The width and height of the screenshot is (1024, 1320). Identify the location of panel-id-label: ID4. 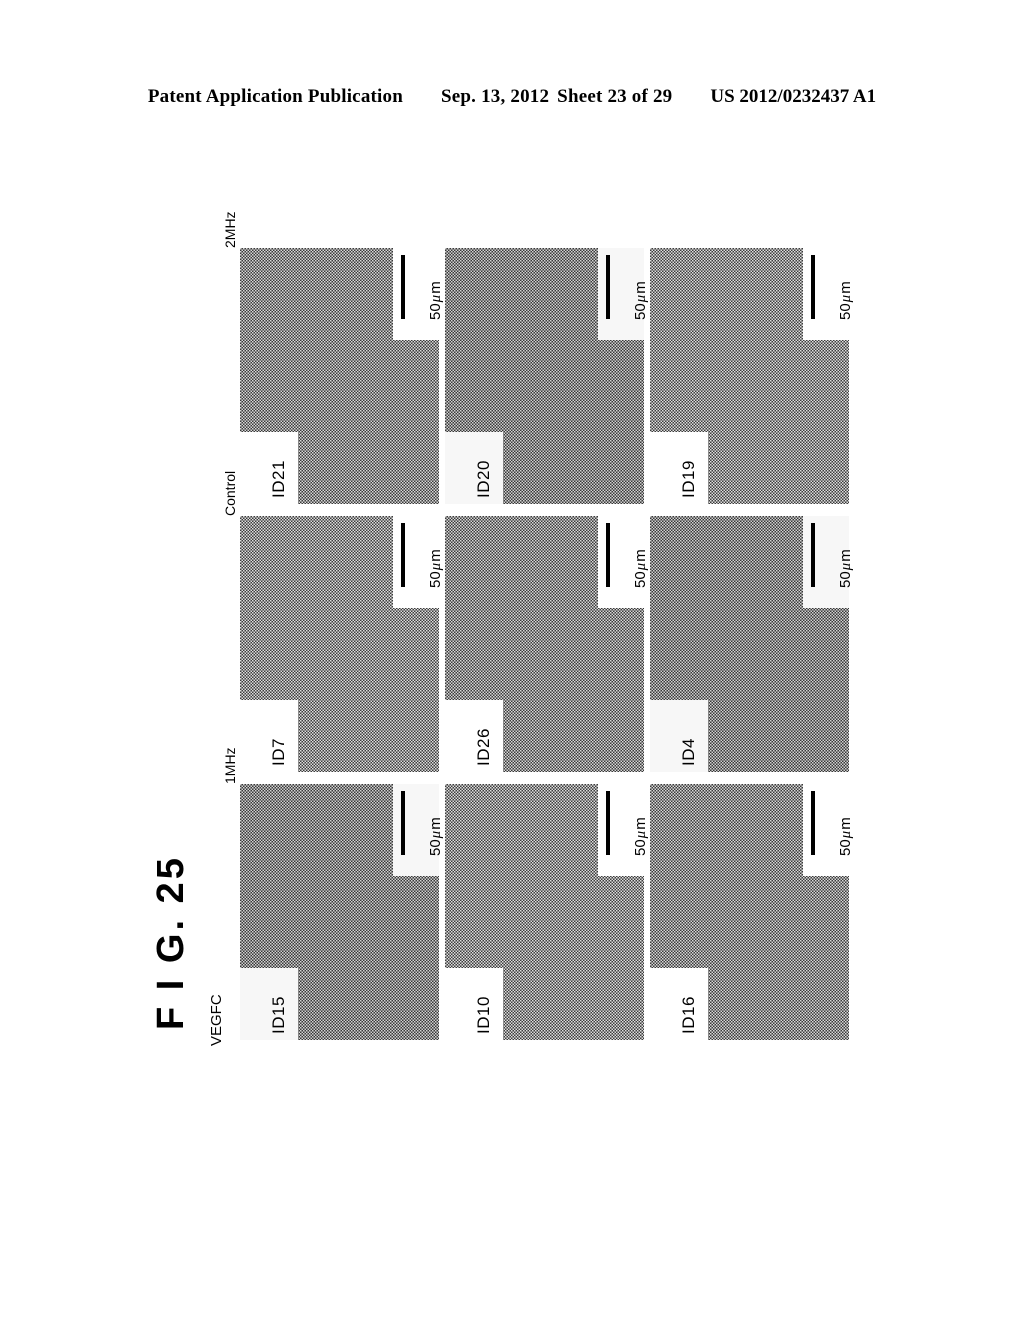
(688, 752).